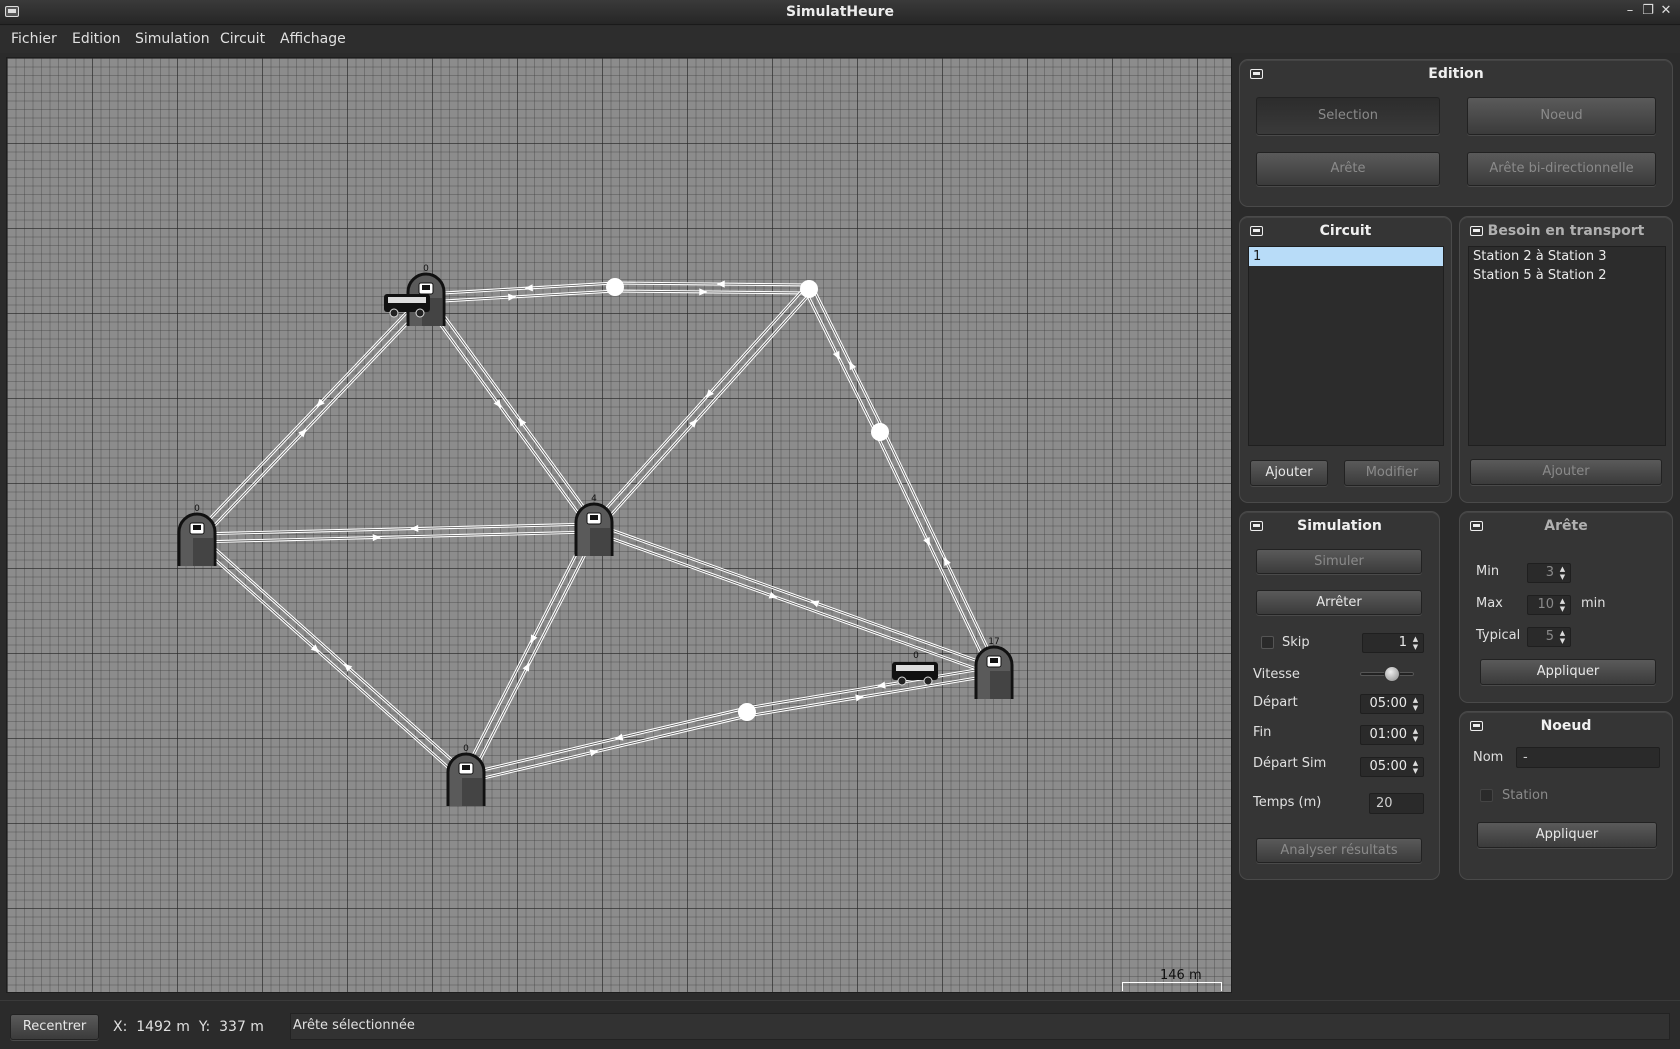 The image size is (1680, 1049). Describe the element at coordinates (1486, 795) in the screenshot. I see `station-checkbox` at that location.